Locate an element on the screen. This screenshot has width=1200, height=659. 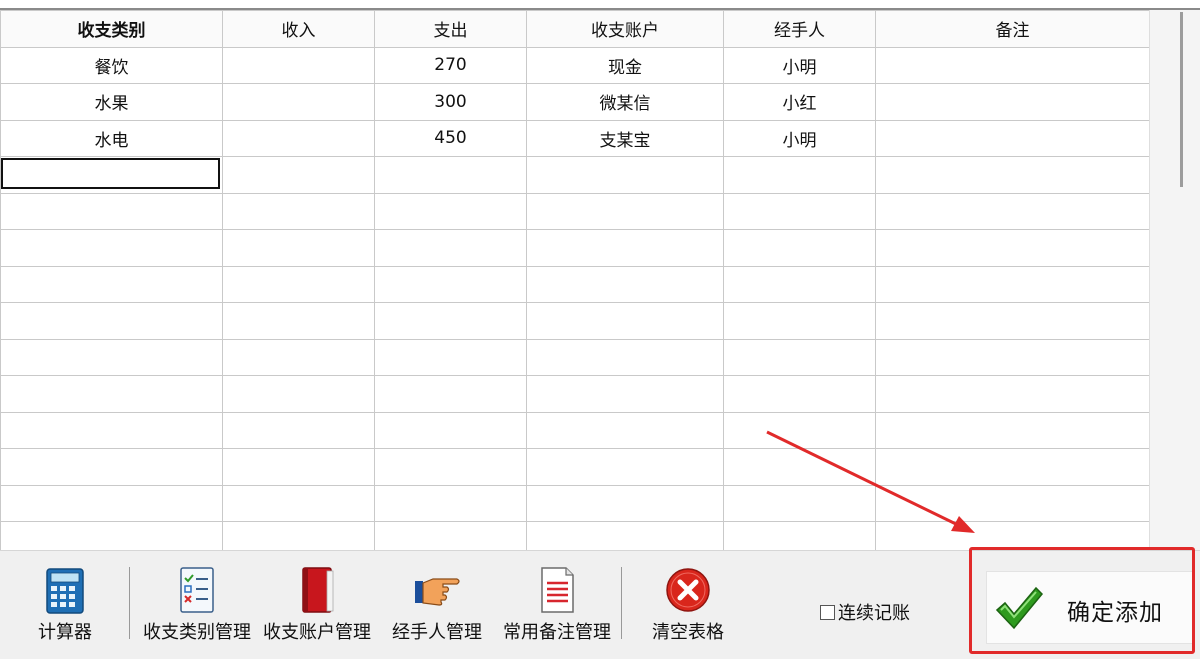
table-row: 餐饮 270 现金 小明 is located at coordinates (574, 65).